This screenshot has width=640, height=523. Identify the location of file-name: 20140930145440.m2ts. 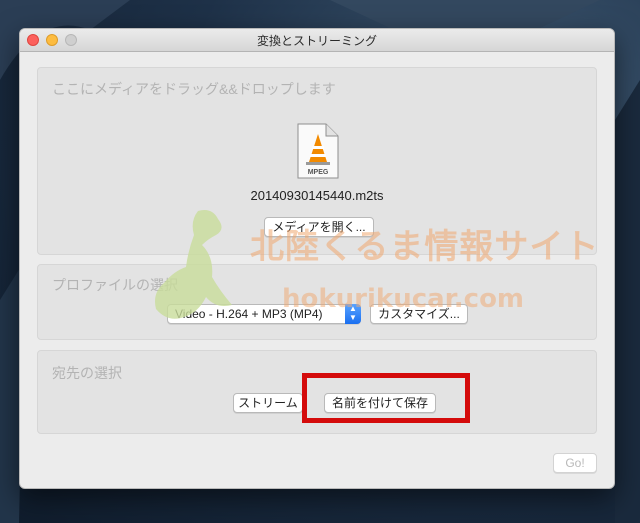
(317, 195).